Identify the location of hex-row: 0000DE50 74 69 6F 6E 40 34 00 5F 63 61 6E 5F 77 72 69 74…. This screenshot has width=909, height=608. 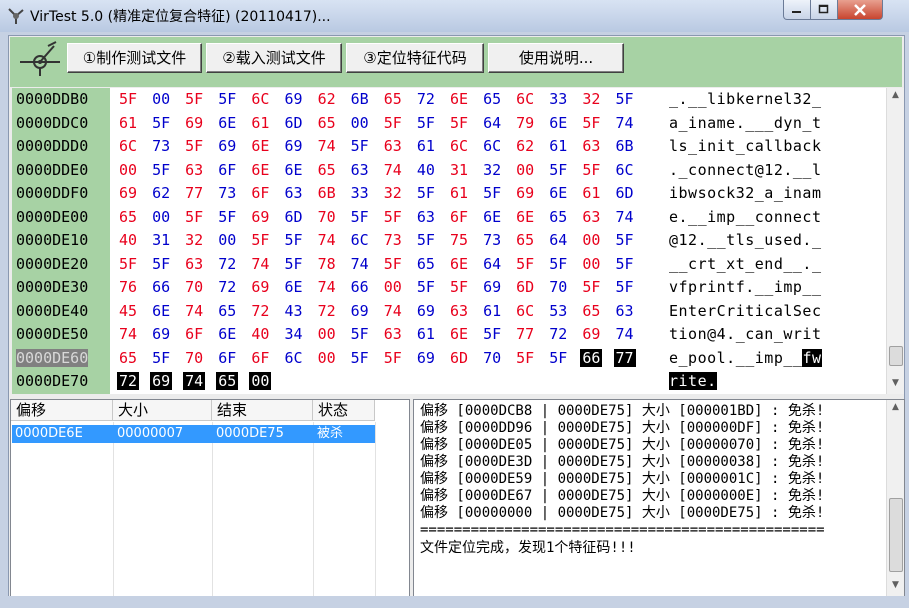
(449, 334).